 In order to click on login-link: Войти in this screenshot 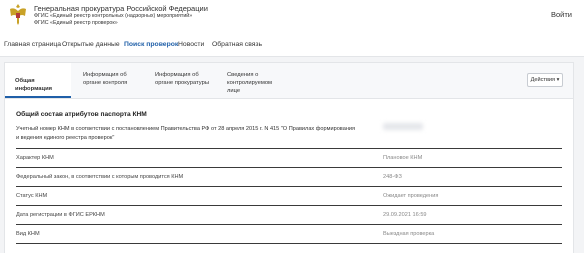, I will do `click(561, 14)`.